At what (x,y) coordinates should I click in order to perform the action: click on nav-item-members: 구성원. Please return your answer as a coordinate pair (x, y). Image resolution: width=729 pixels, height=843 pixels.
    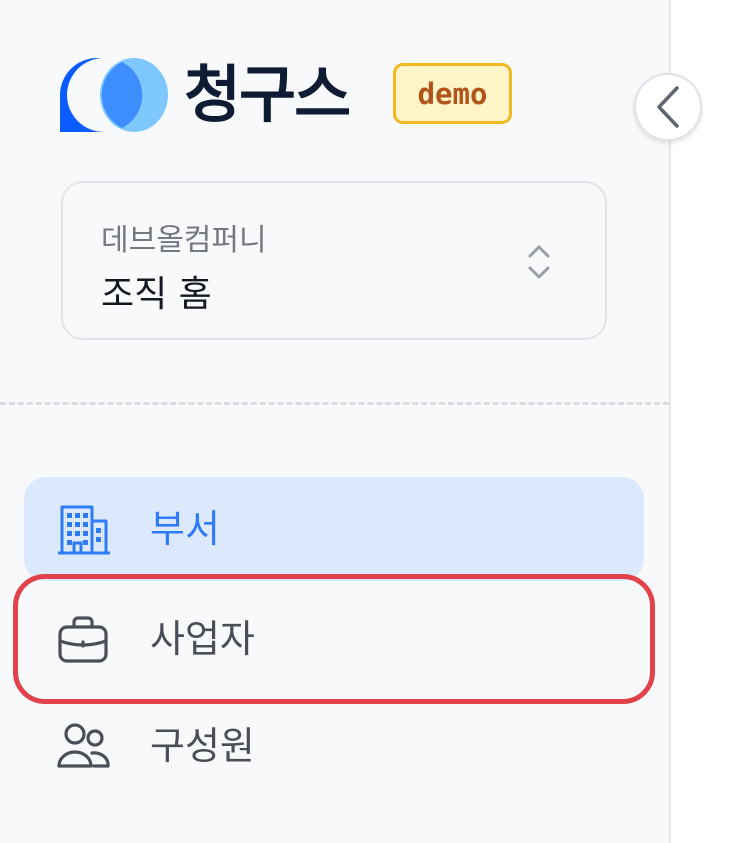
    Looking at the image, I should click on (334, 746).